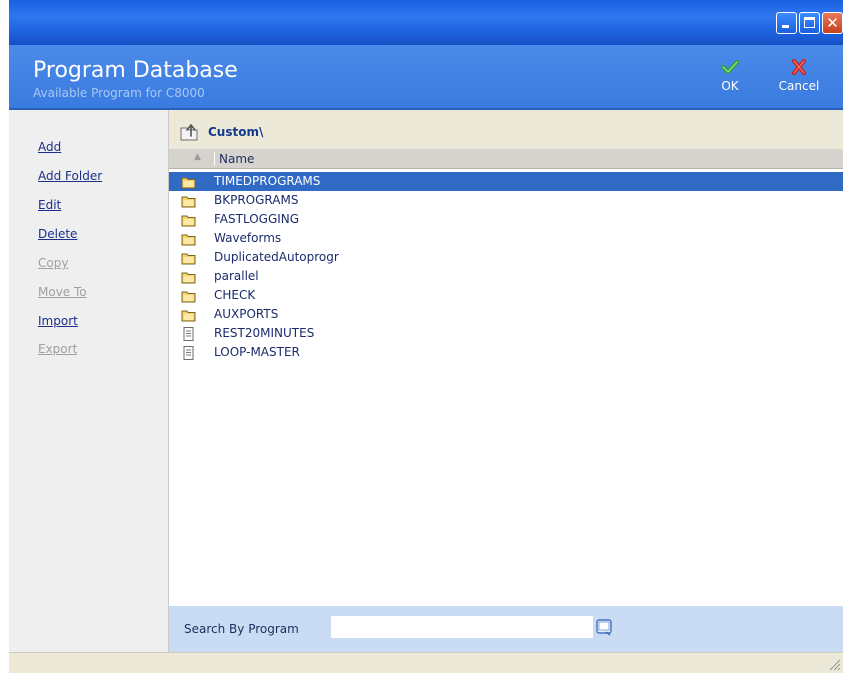  What do you see at coordinates (506, 257) in the screenshot?
I see `folder-row: DuplicatedAutoprogr` at bounding box center [506, 257].